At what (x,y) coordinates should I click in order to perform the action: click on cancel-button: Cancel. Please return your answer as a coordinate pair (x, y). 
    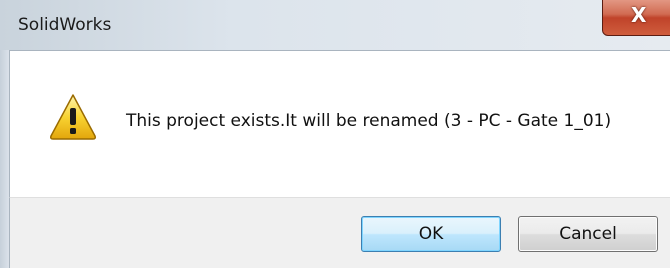
    Looking at the image, I should click on (588, 234).